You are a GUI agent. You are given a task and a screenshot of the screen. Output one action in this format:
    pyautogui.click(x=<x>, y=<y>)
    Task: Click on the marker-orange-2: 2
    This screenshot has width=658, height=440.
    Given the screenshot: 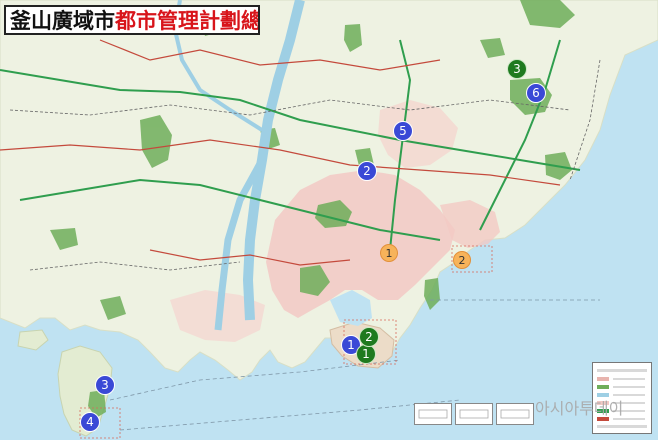 What is the action you would take?
    pyautogui.click(x=462, y=260)
    